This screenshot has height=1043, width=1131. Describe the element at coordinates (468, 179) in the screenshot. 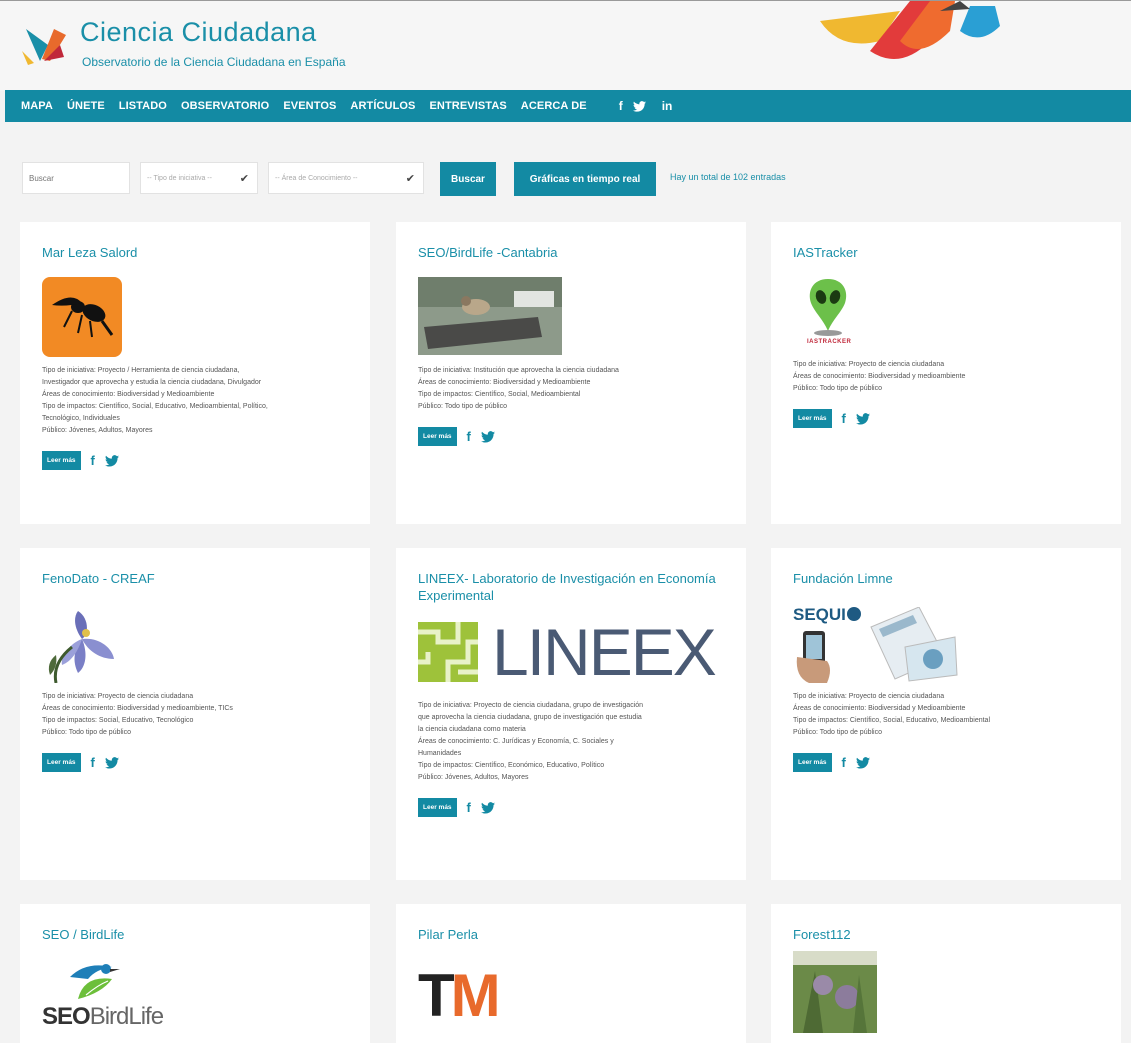

I see `search-button: Buscar` at that location.